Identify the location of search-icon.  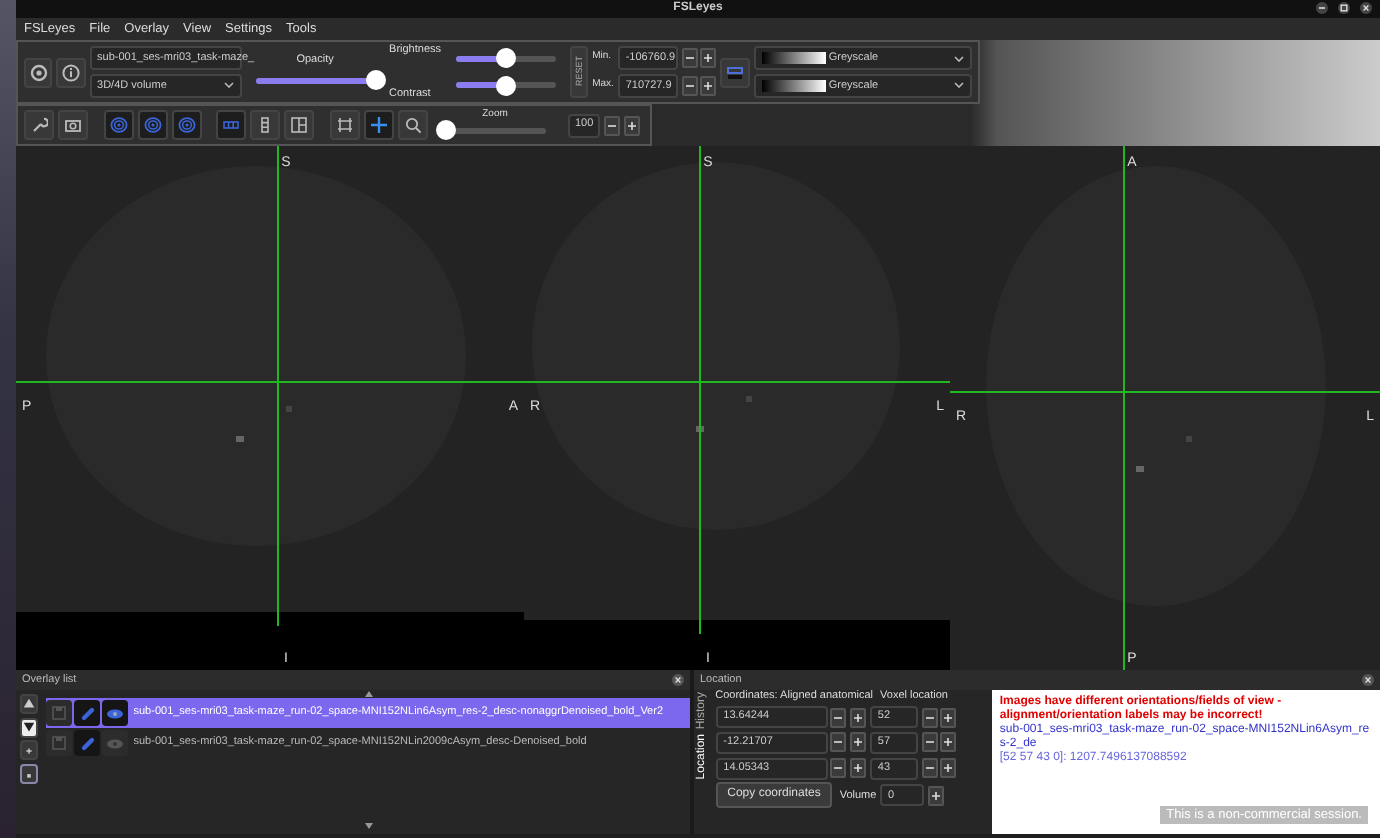
(412, 125).